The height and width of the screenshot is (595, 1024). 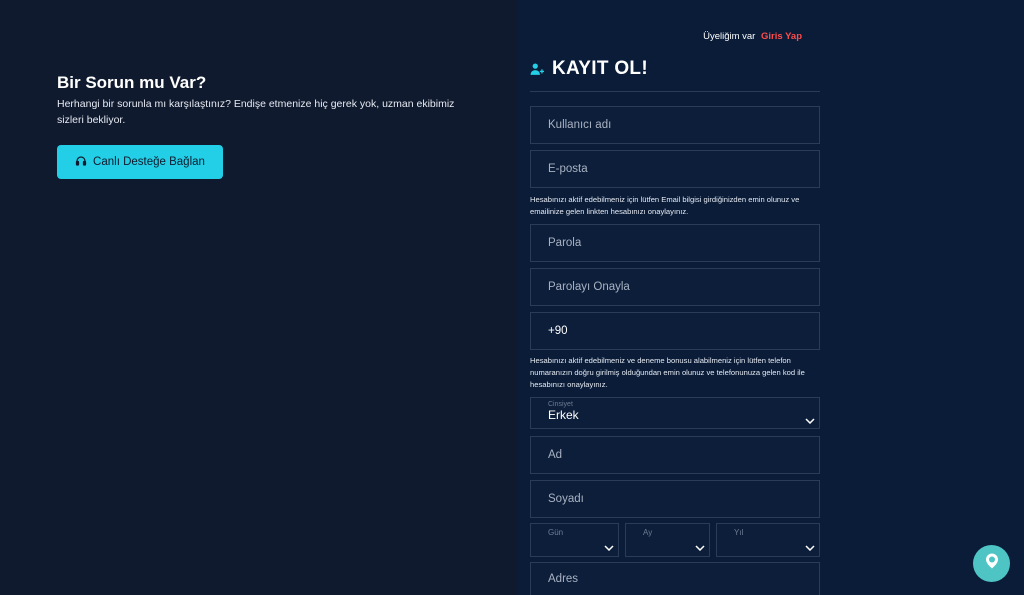 I want to click on name-field, so click(x=675, y=455).